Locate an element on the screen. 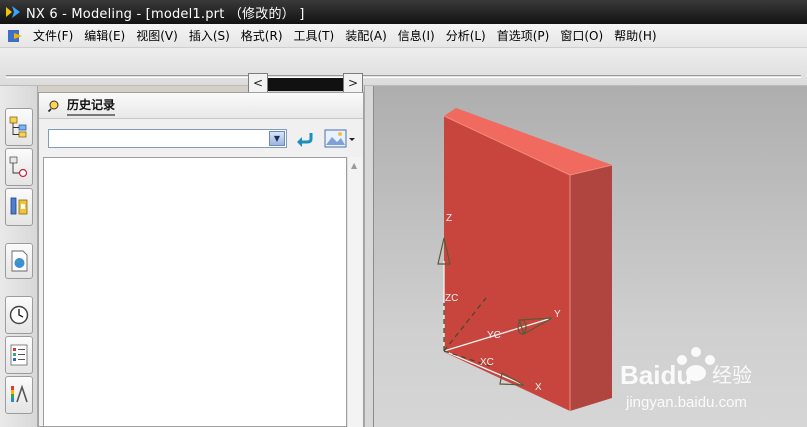 The image size is (807, 427). menu-analysis: 分析(L) is located at coordinates (466, 35).